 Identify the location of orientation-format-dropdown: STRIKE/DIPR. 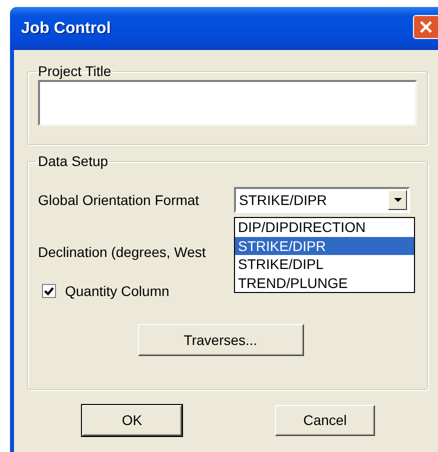
(322, 200).